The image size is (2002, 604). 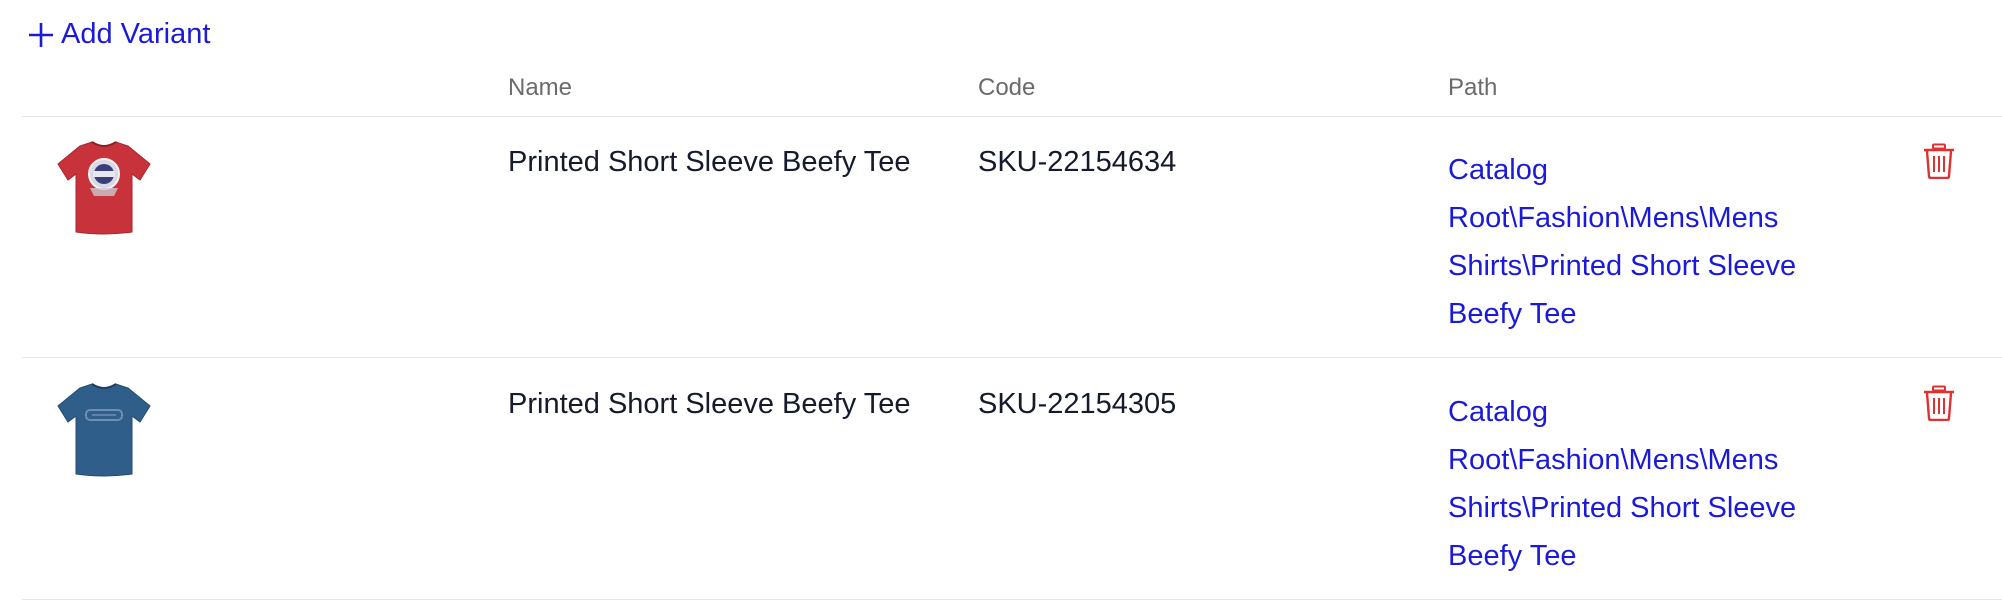 I want to click on variant-code: SKU-22154634, so click(x=1077, y=162).